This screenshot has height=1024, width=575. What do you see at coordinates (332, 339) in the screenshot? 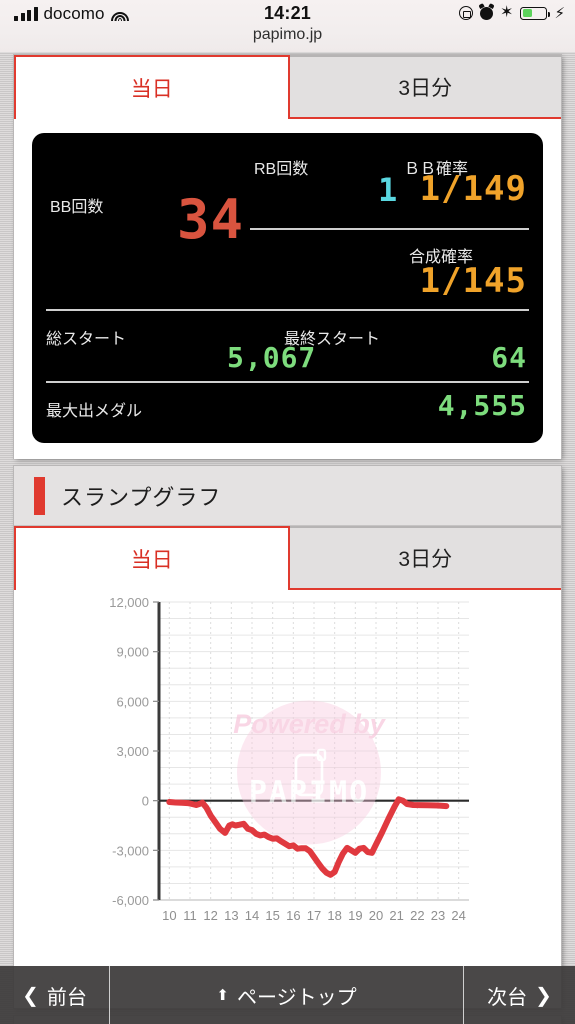
I see `last-start-label: 最終スタート` at bounding box center [332, 339].